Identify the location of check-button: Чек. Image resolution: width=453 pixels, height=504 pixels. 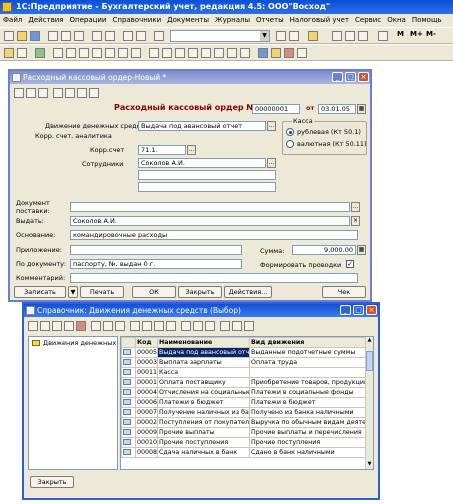
(344, 292).